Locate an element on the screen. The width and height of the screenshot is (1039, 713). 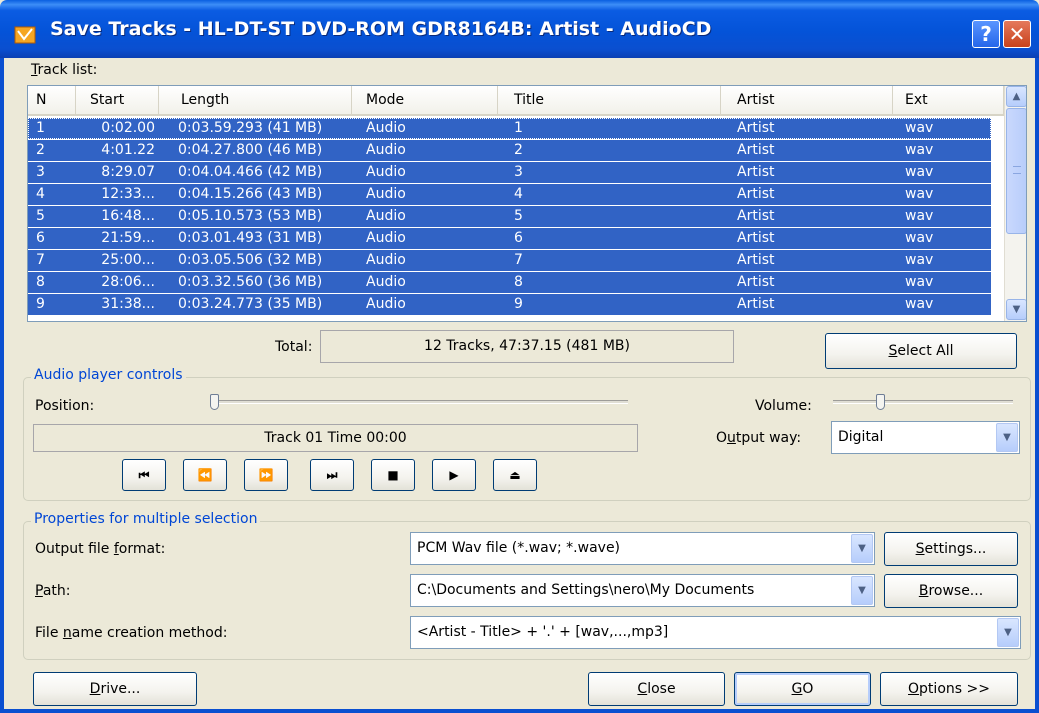
play-button: ▶ is located at coordinates (454, 475).